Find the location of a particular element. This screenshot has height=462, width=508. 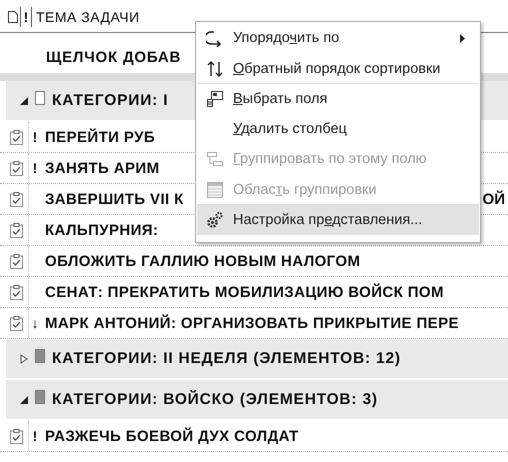

up-down-arrows-icon is located at coordinates (215, 69).